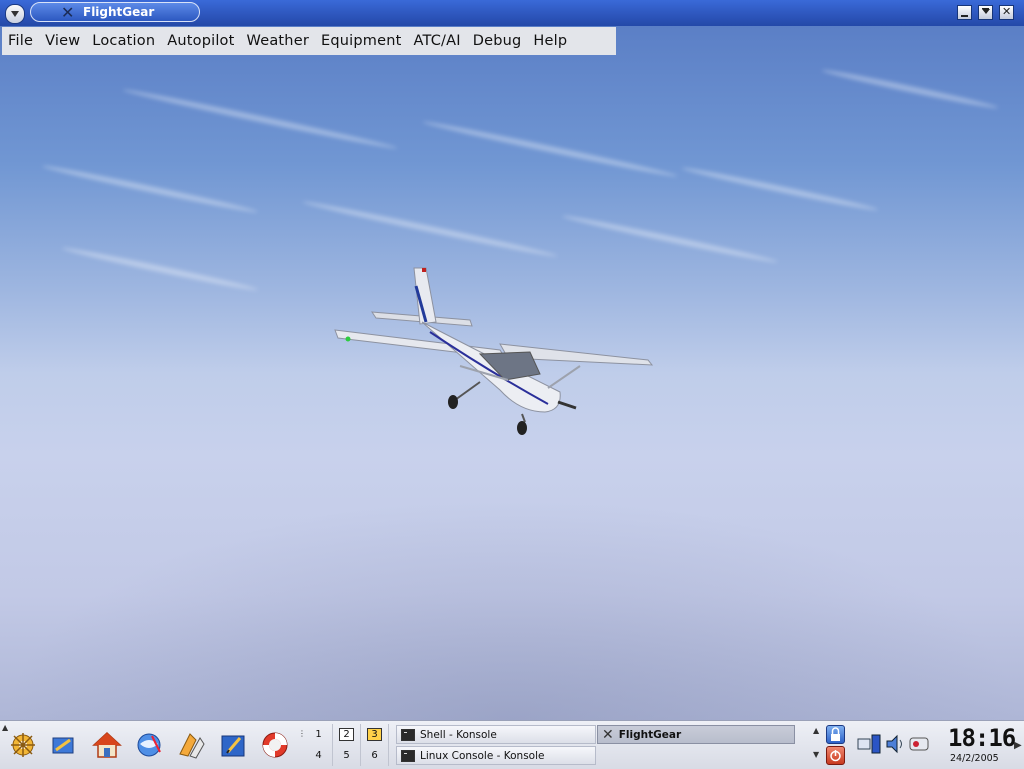  Describe the element at coordinates (123, 41) in the screenshot. I see `menu-location: Location` at that location.